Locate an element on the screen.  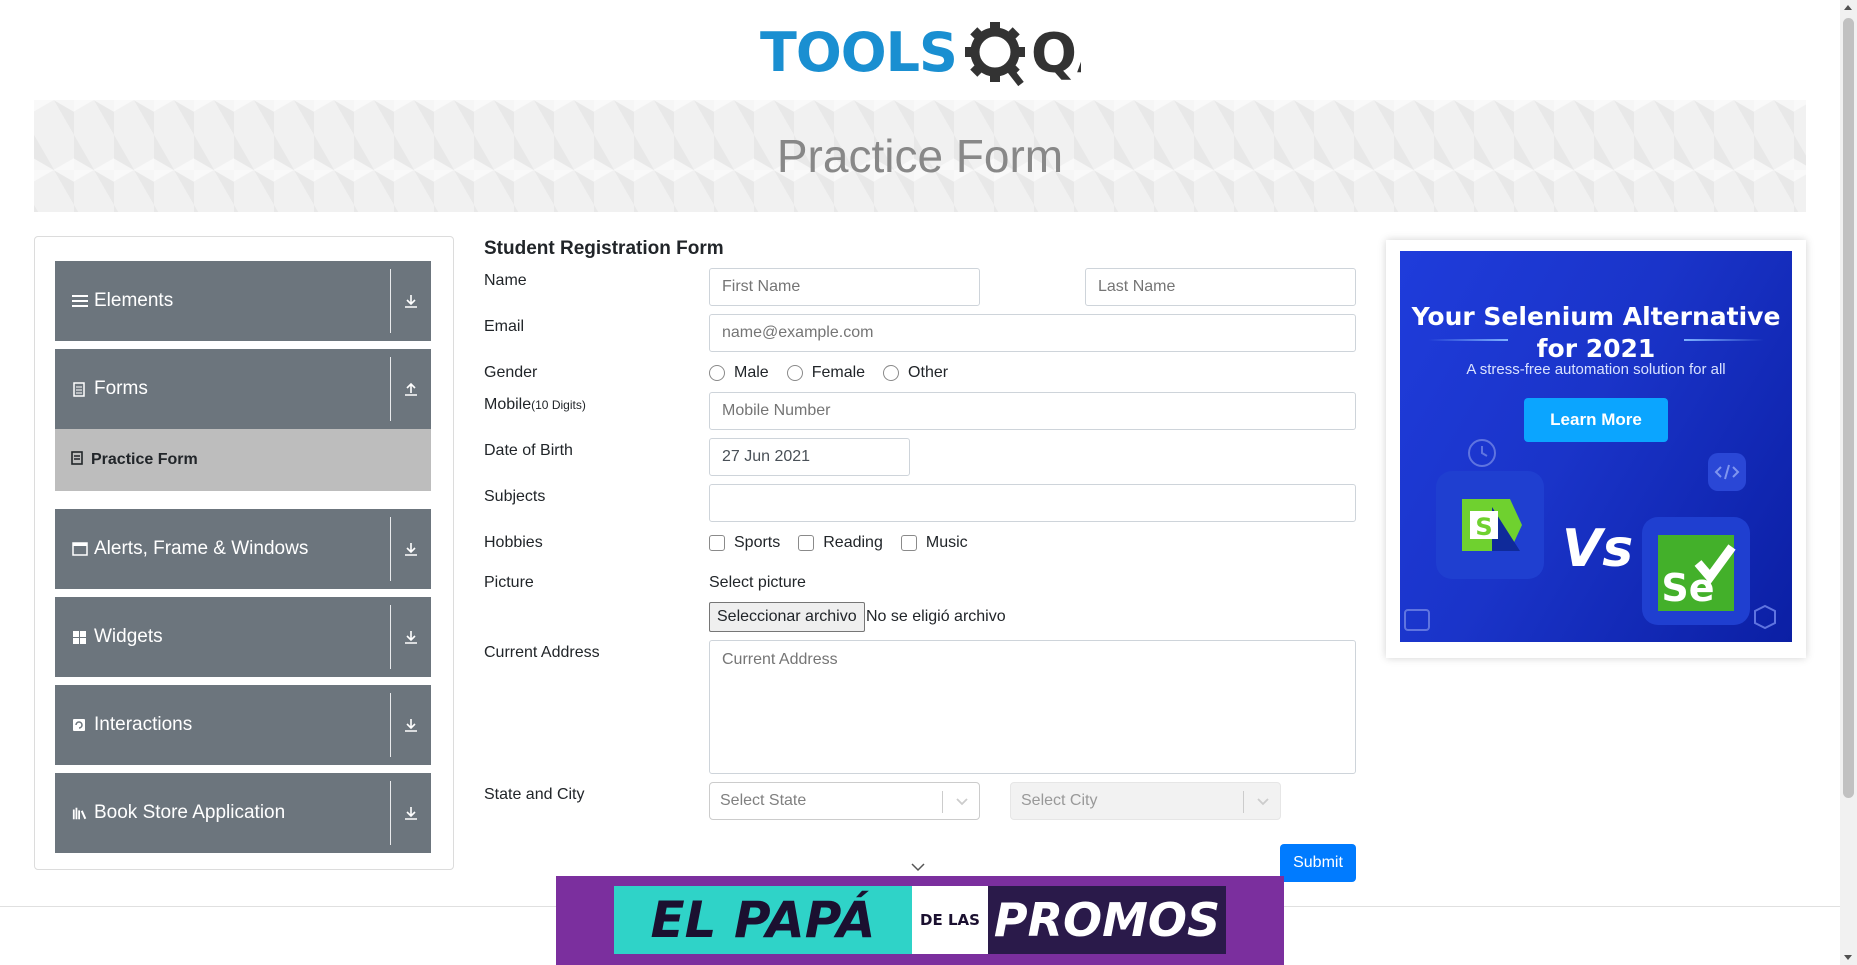
city-select: Select City is located at coordinates (1145, 801).